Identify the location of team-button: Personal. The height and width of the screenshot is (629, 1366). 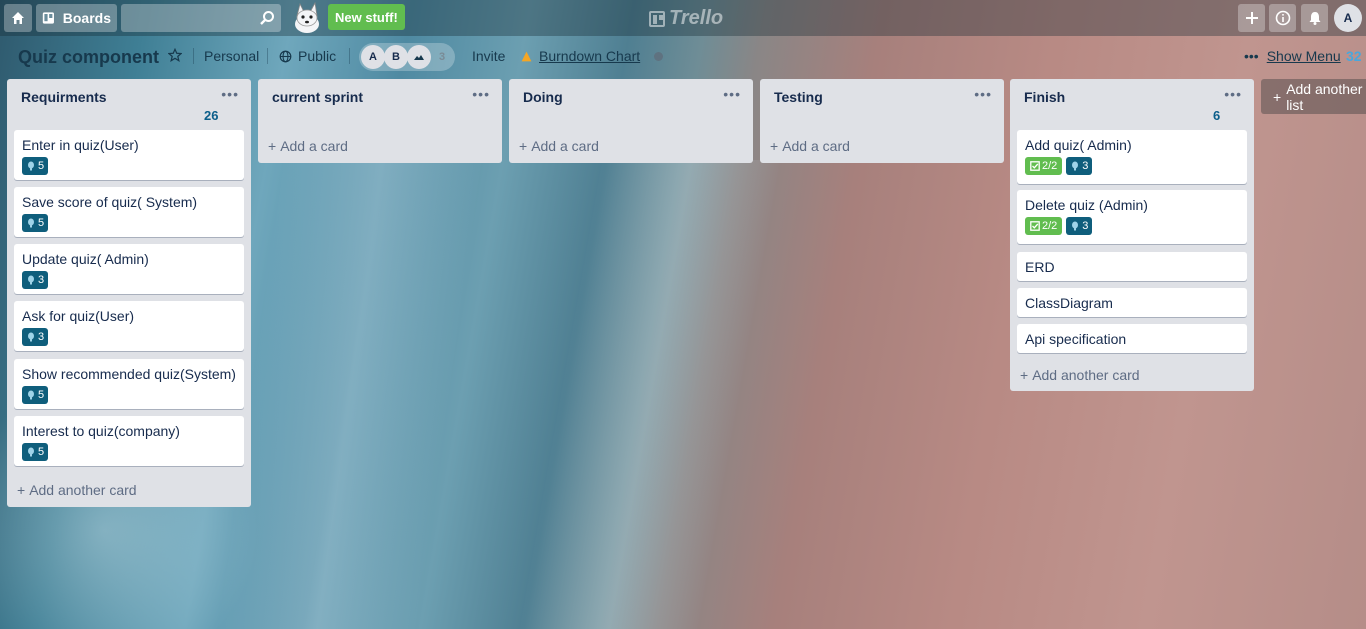
(231, 56).